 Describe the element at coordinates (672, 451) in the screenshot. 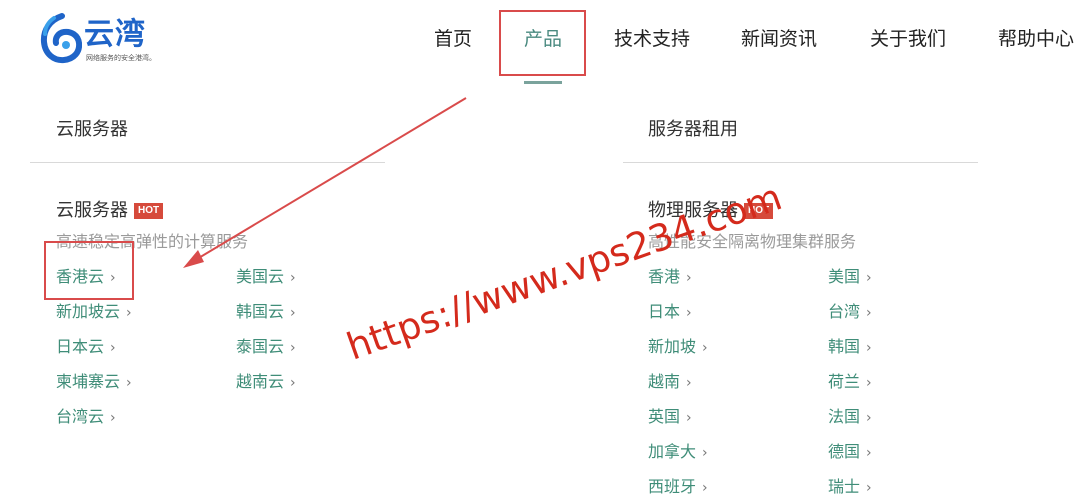

I see `link-label: 加拿大` at that location.